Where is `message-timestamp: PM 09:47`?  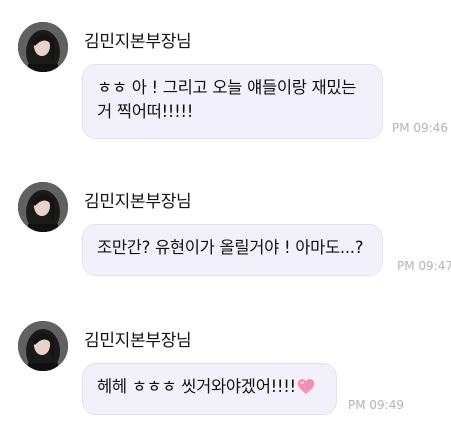
message-timestamp: PM 09:47 is located at coordinates (424, 266).